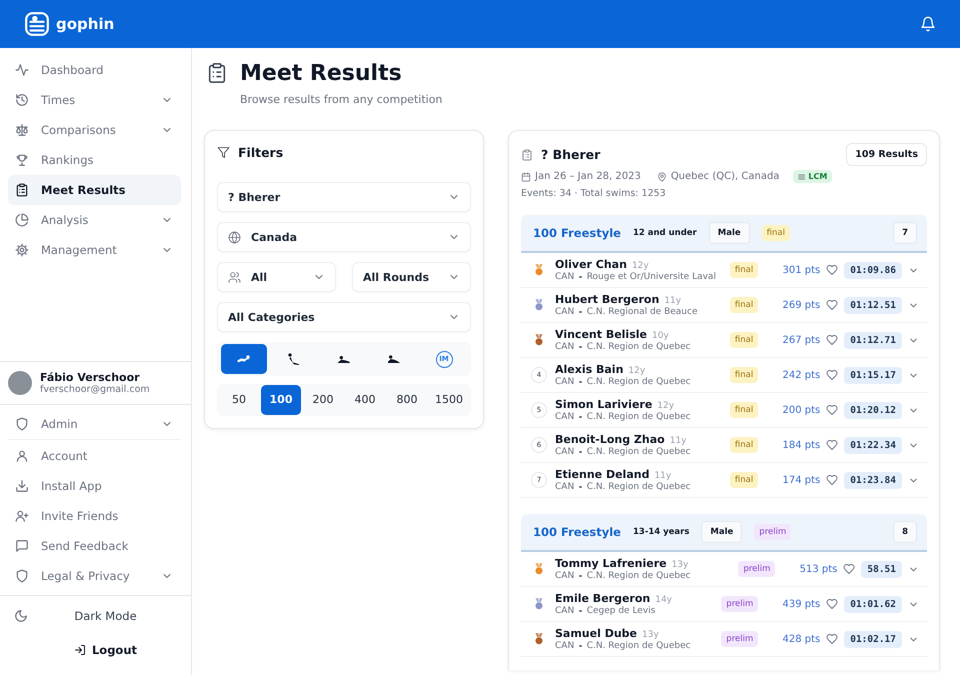  What do you see at coordinates (800, 340) in the screenshot?
I see `points: 267 pts` at bounding box center [800, 340].